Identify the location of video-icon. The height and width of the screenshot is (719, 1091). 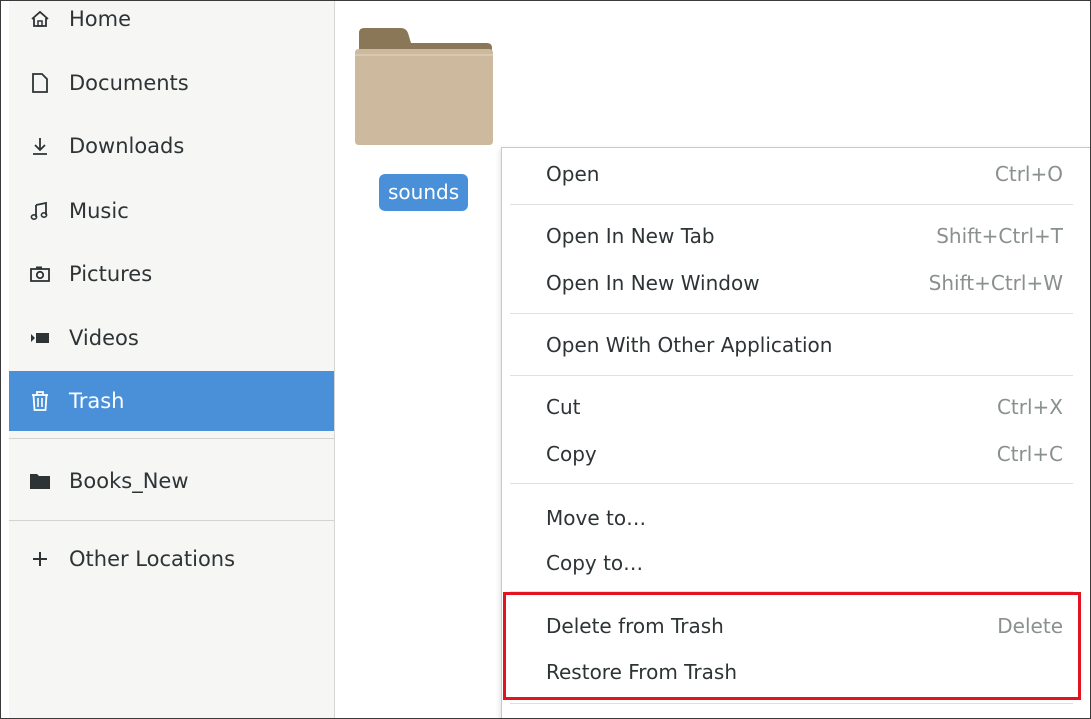
(40, 338).